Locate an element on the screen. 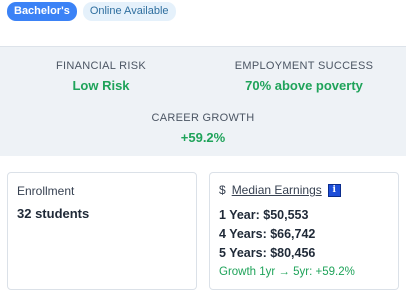  employment-success-label: EMPLOYMENT SUCCESS is located at coordinates (304, 66).